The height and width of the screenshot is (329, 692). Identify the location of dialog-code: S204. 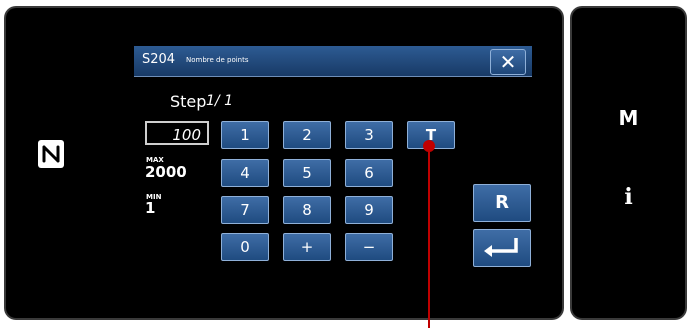
(159, 59).